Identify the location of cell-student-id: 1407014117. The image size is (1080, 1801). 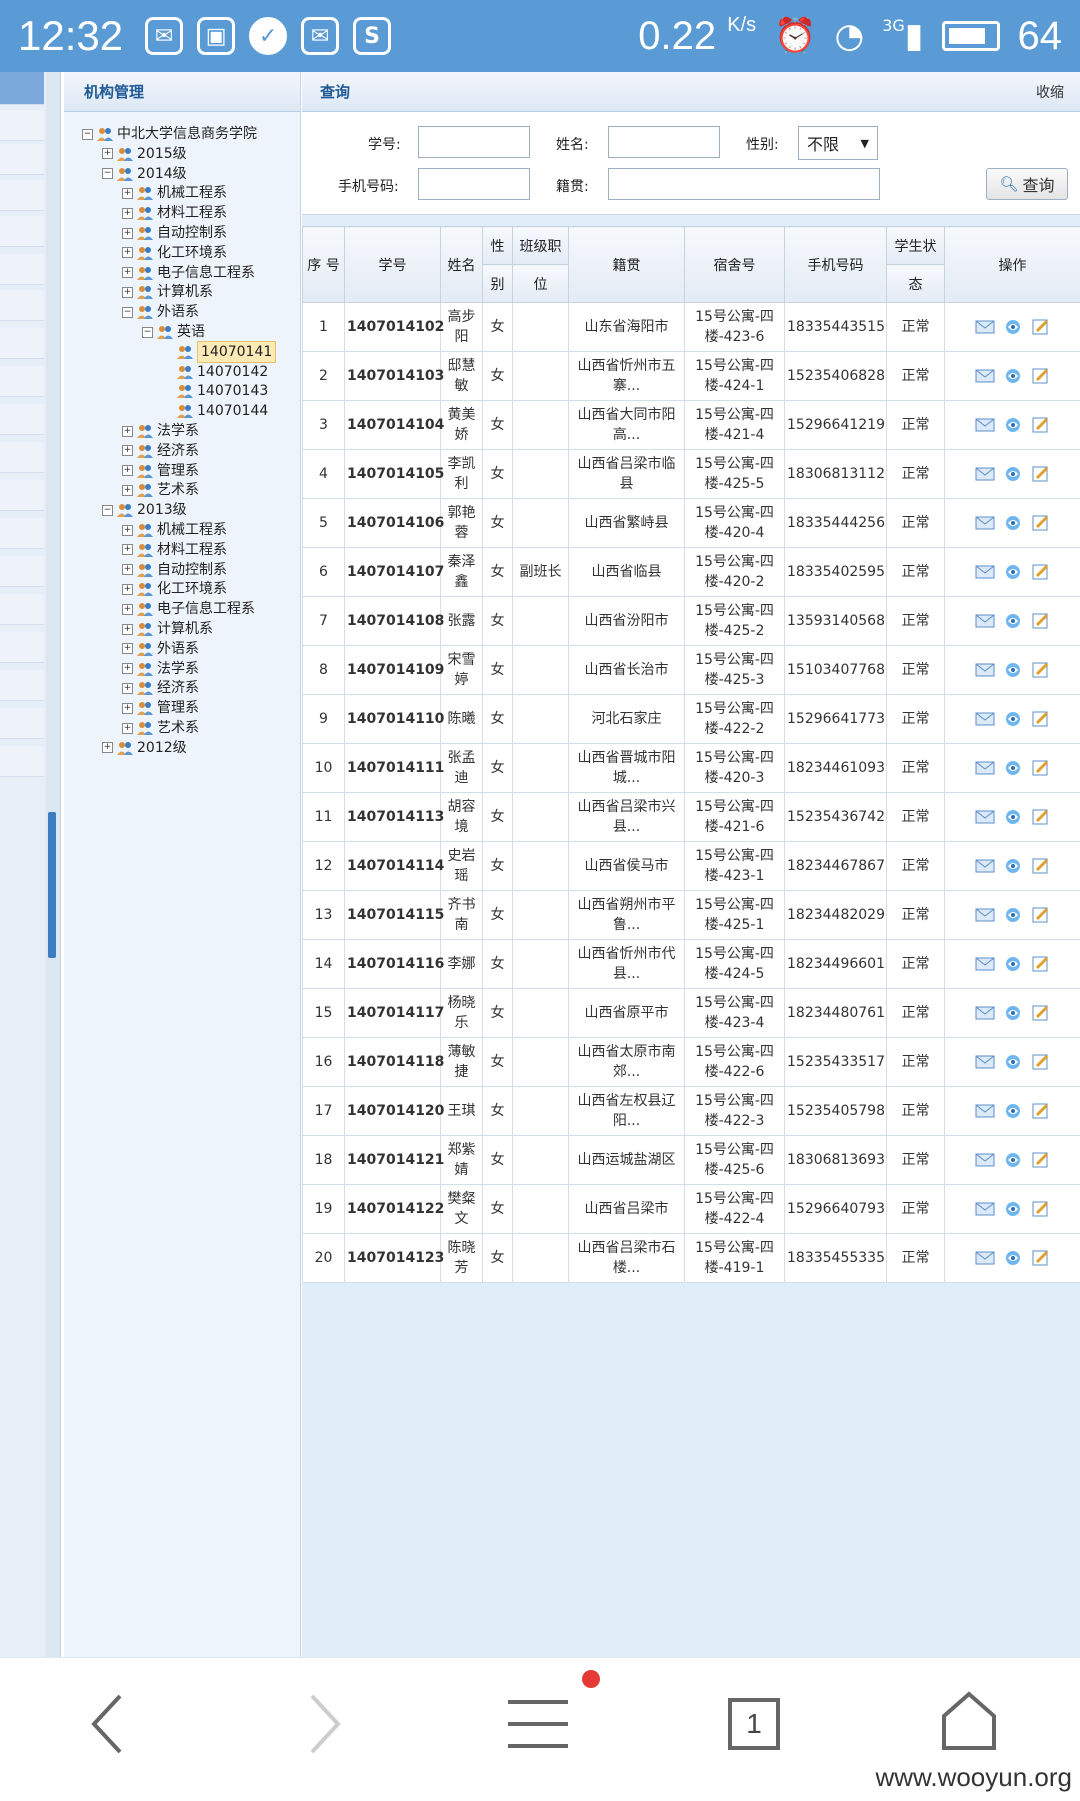
(393, 1013).